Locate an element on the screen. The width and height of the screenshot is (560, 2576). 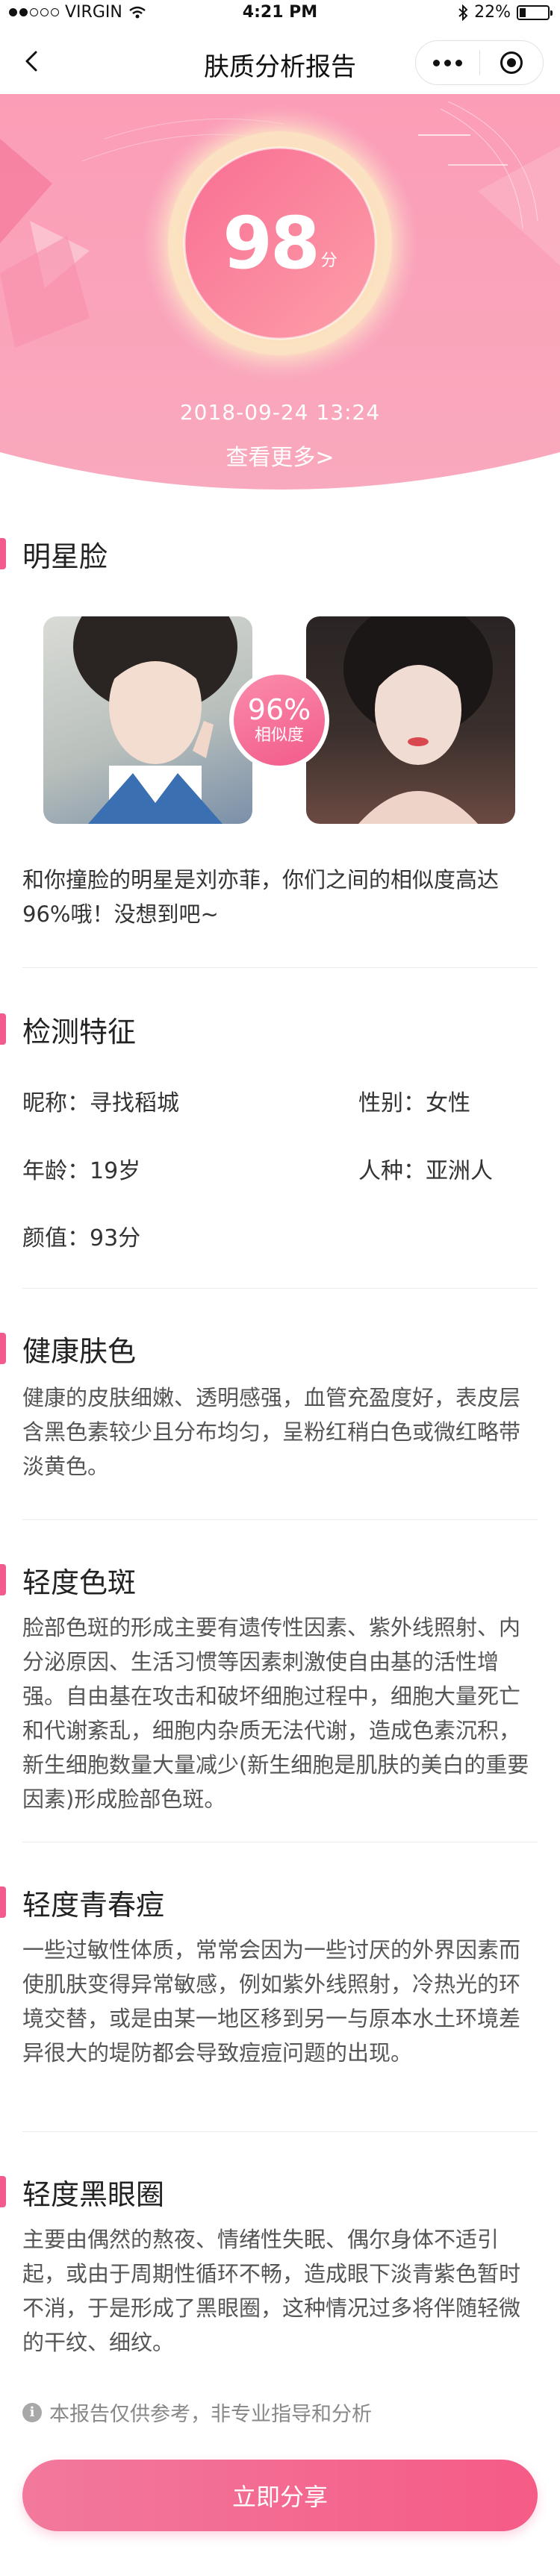
close-target-icon is located at coordinates (511, 62).